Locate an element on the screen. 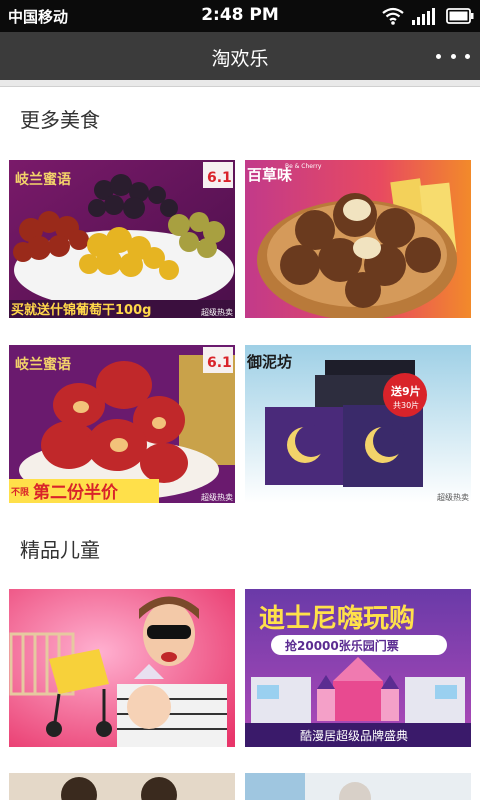 Image resolution: width=480 pixels, height=800 pixels. gift-badge-sub: 共30片 is located at coordinates (406, 405).